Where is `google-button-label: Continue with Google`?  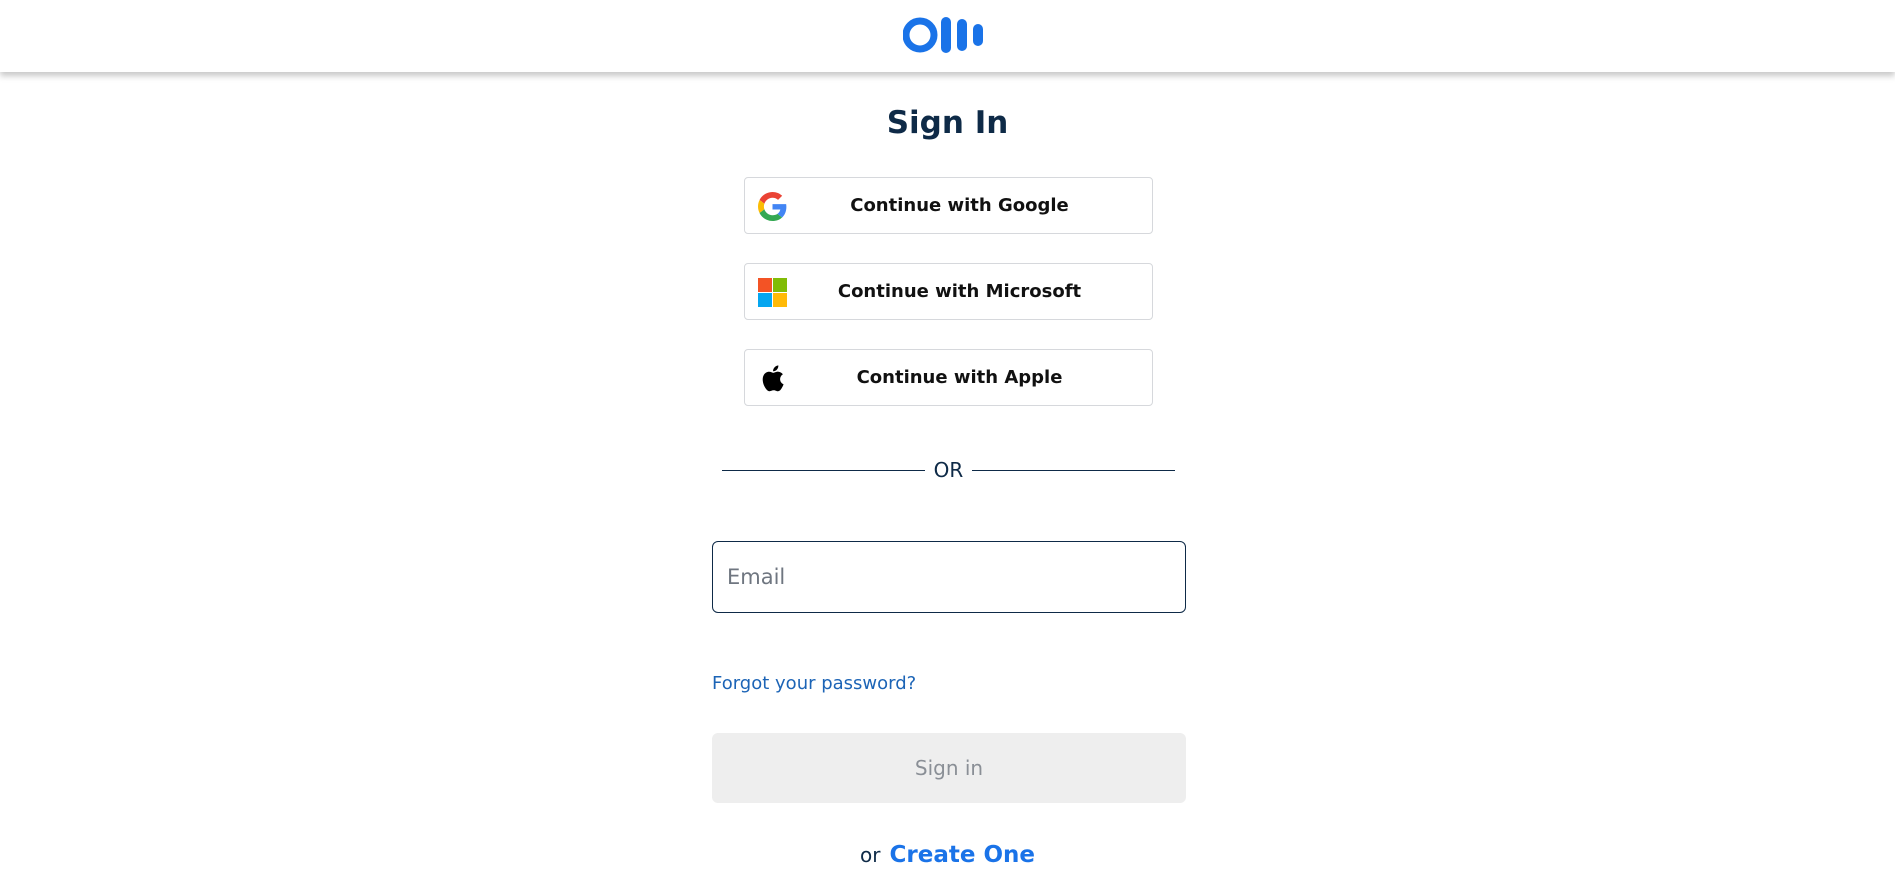
google-button-label: Continue with Google is located at coordinates (959, 205).